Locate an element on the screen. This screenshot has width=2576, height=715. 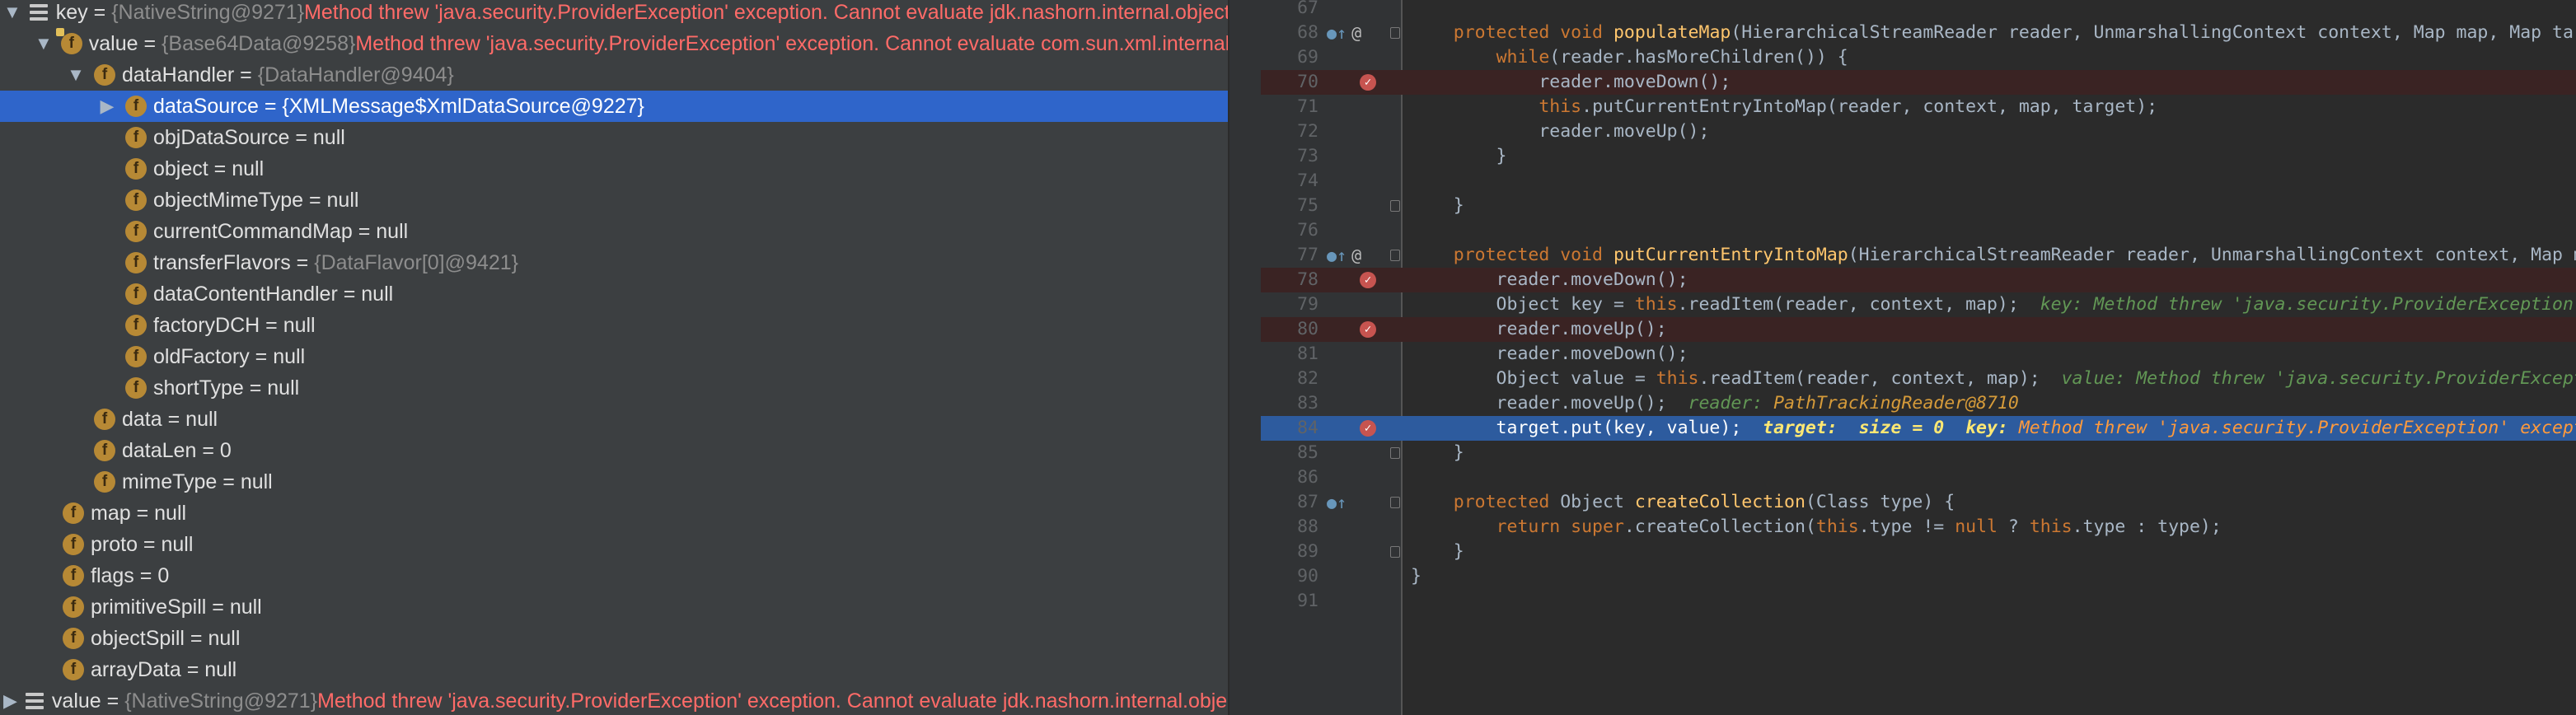
variable-row: ▶foldFactory = null is located at coordinates (614, 356).